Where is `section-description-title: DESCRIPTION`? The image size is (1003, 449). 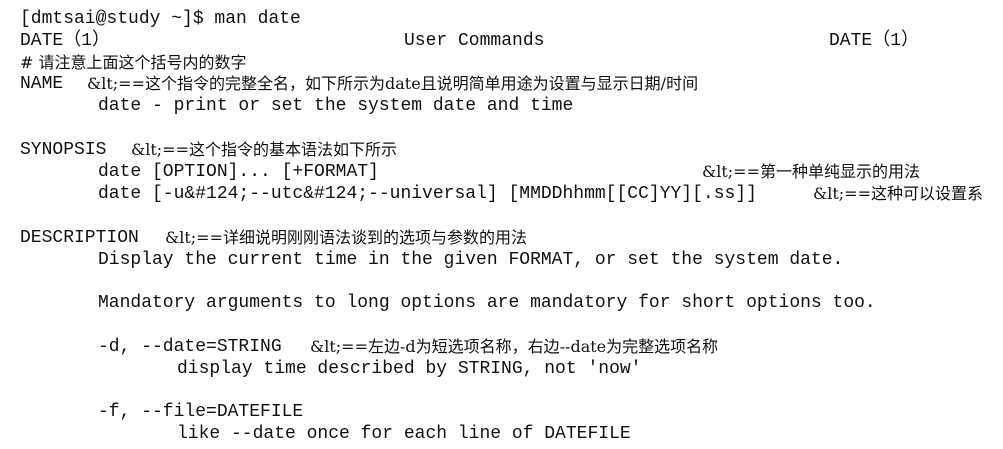 section-description-title: DESCRIPTION is located at coordinates (79, 238).